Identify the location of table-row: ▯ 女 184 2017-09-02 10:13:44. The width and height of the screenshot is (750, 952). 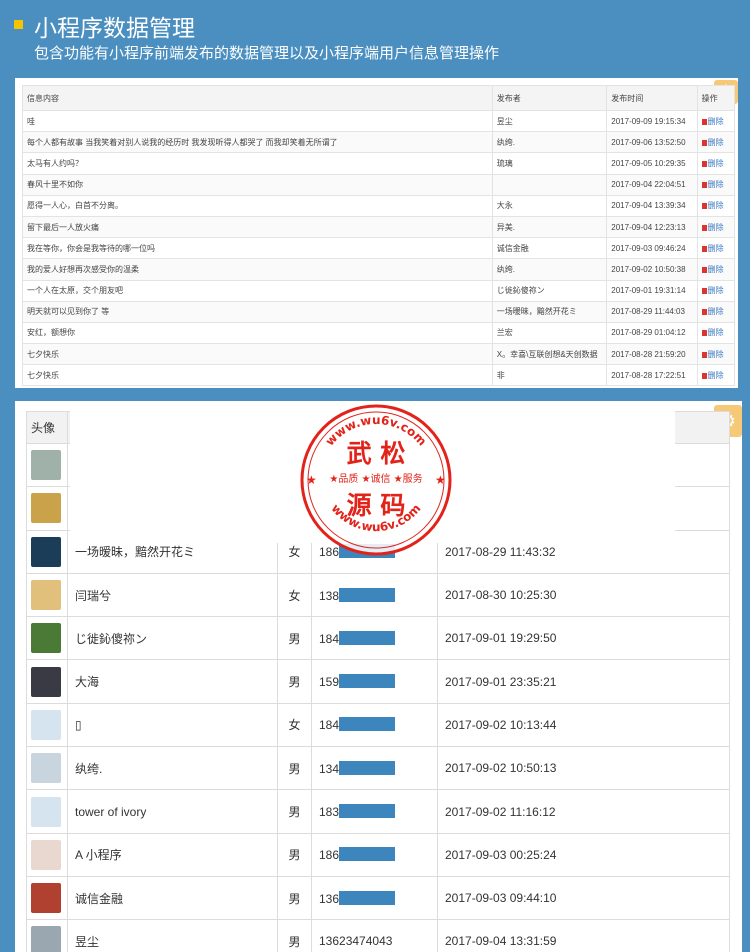
(378, 725).